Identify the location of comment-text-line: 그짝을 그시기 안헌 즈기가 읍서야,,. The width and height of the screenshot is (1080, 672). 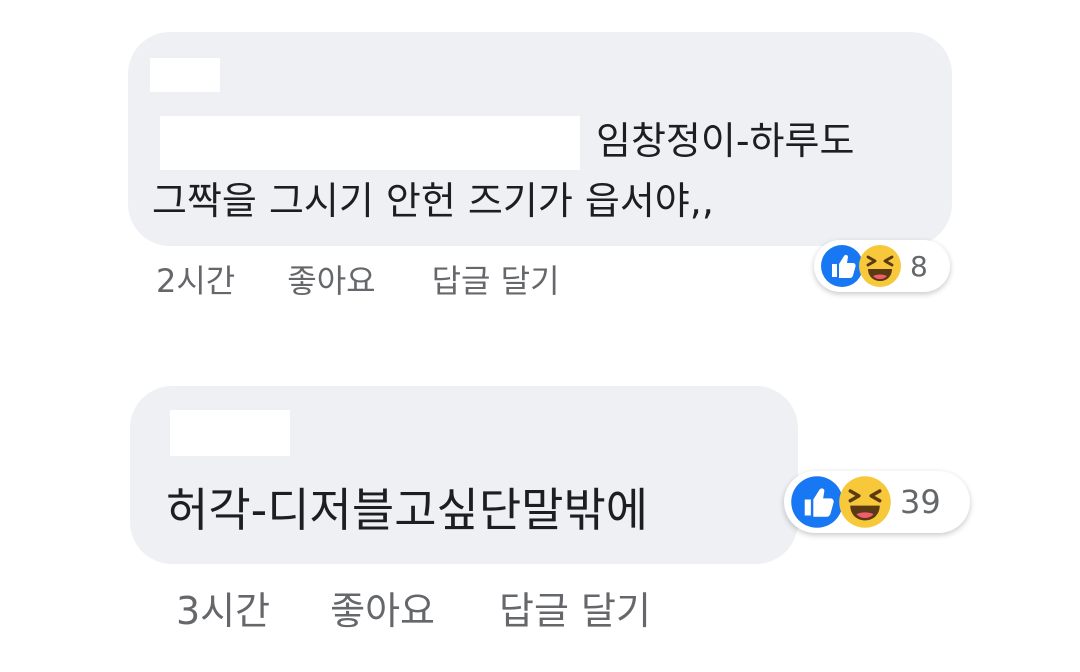
(433, 201).